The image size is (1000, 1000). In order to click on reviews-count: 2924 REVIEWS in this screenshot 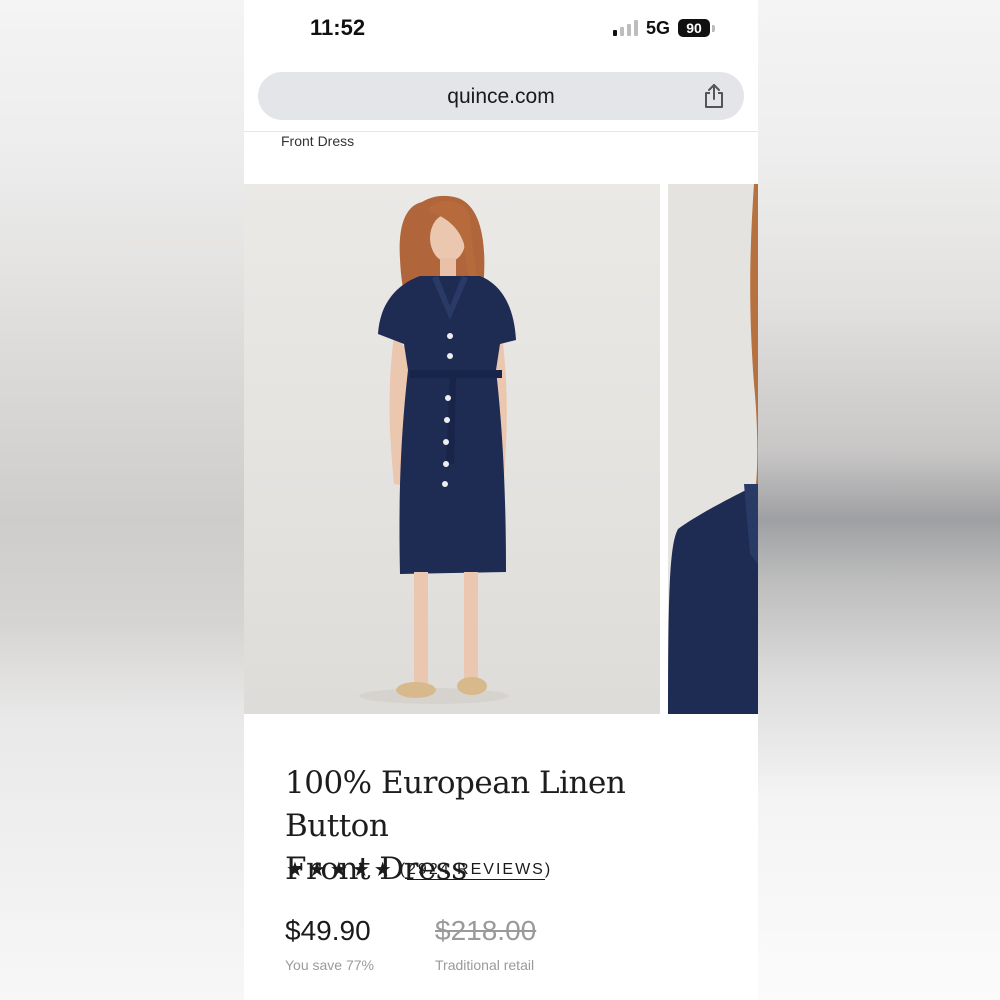, I will do `click(476, 870)`.